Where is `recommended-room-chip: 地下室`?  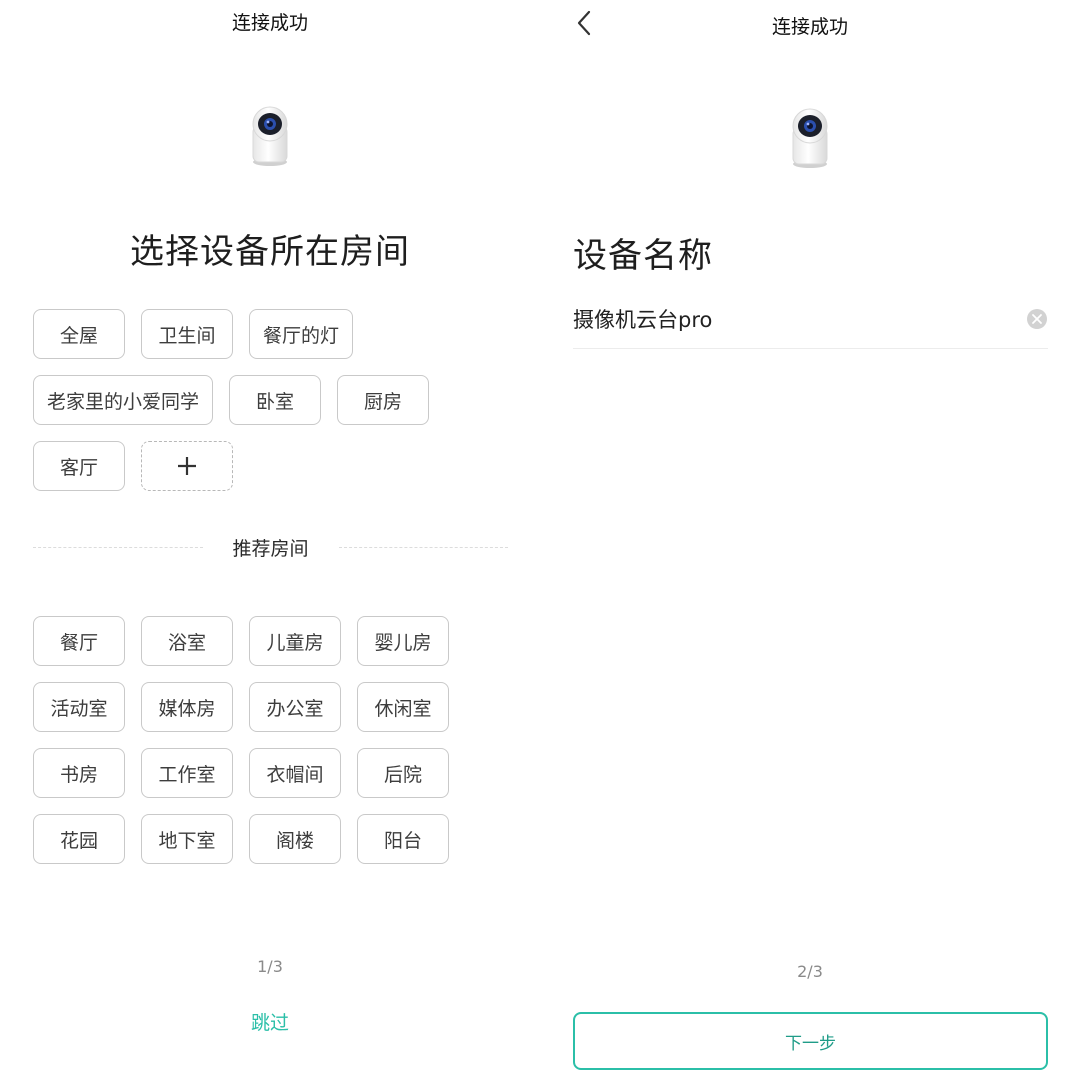 recommended-room-chip: 地下室 is located at coordinates (187, 839).